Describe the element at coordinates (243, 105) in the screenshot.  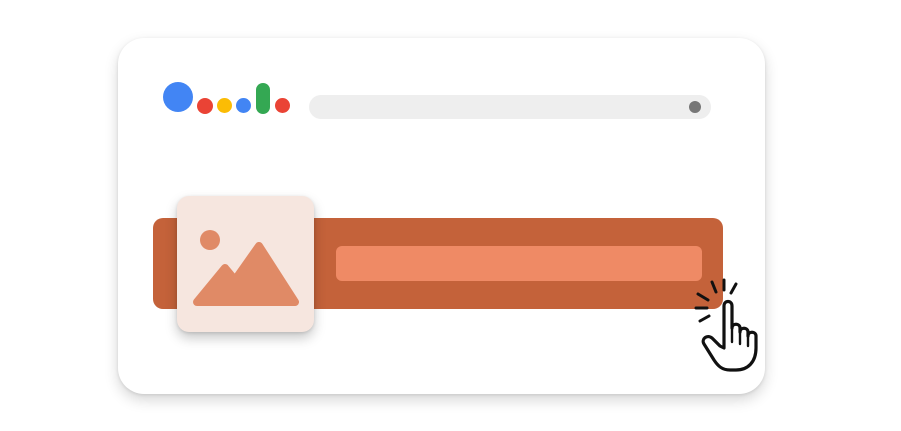
I see `logo-dot-blue` at that location.